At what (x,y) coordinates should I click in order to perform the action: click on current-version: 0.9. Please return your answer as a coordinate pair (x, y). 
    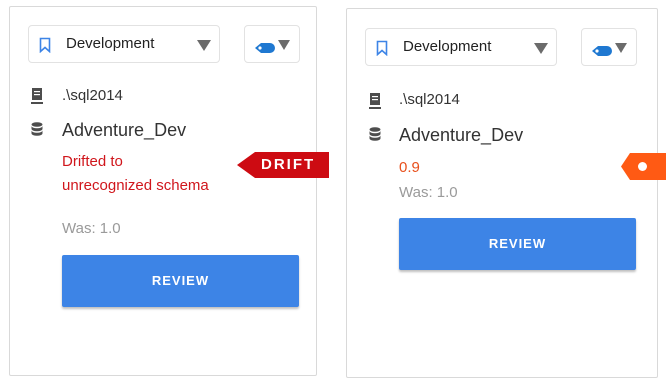
    Looking at the image, I should click on (409, 167).